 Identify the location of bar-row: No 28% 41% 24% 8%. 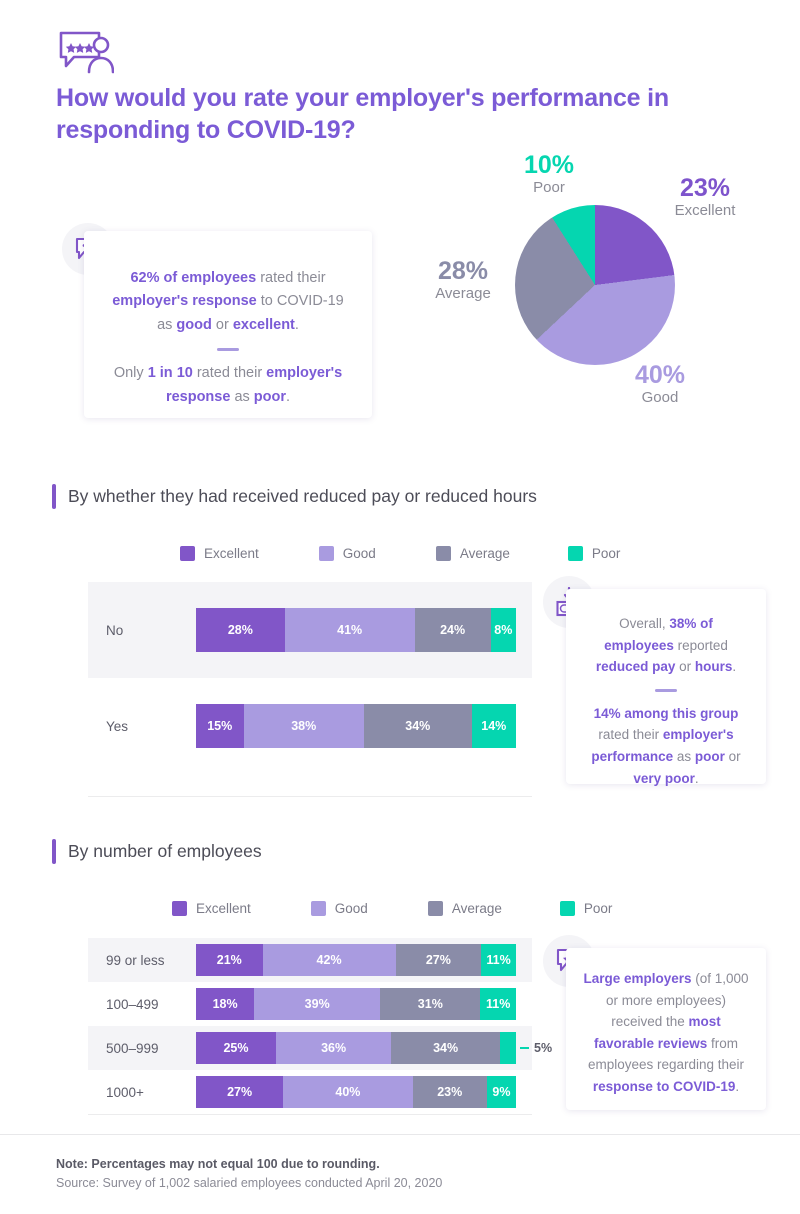
(310, 630).